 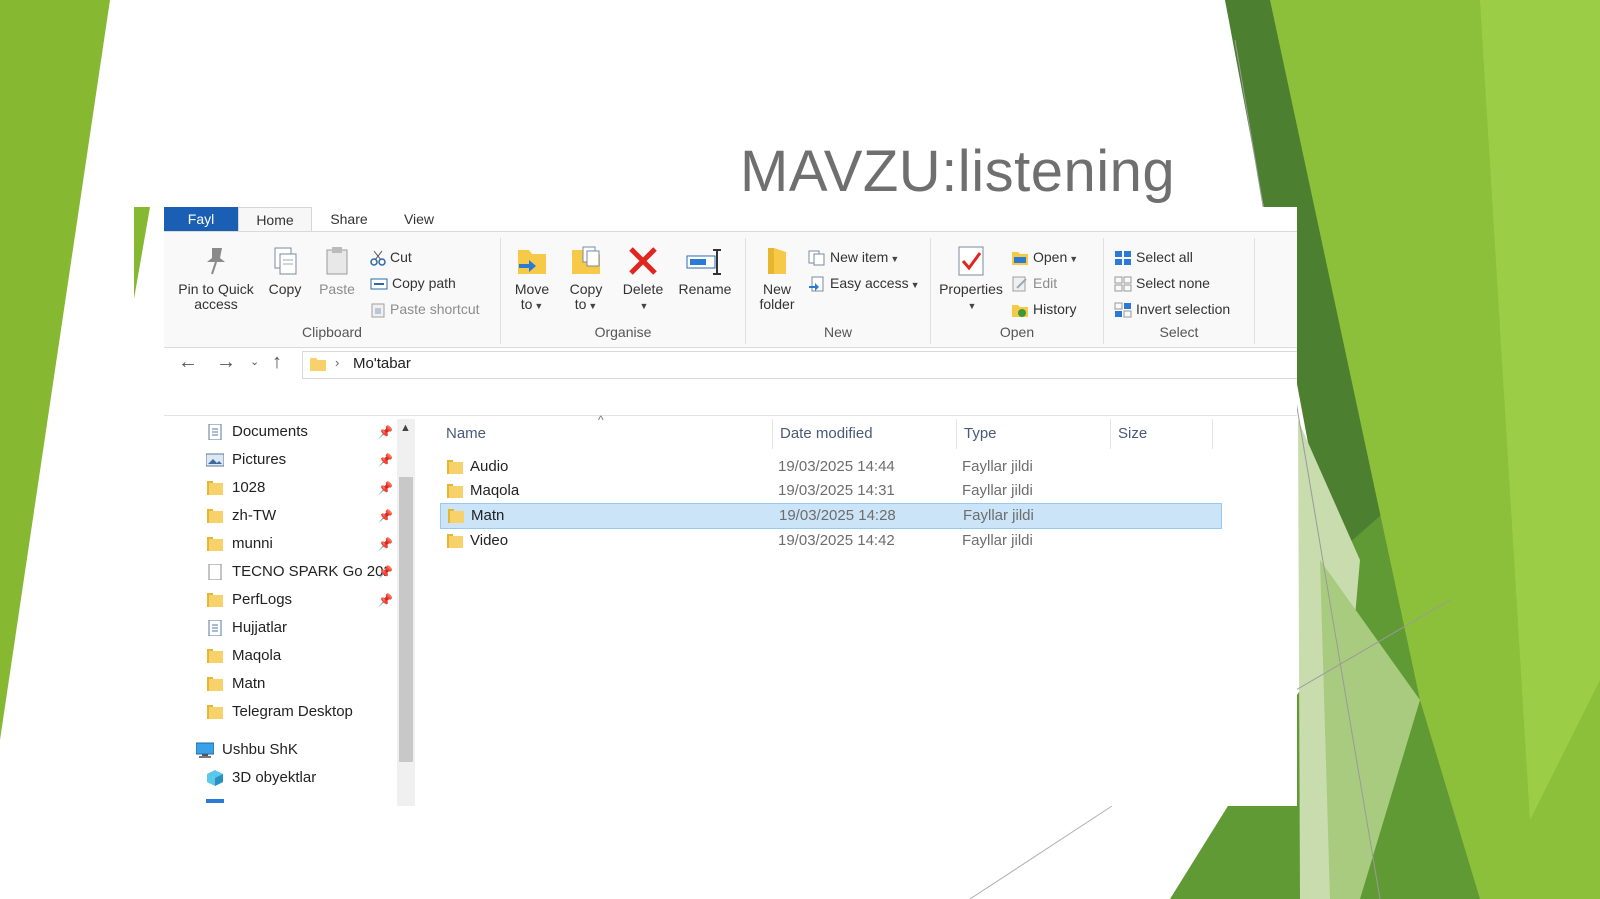 I want to click on cut-label: Cut, so click(x=401, y=257).